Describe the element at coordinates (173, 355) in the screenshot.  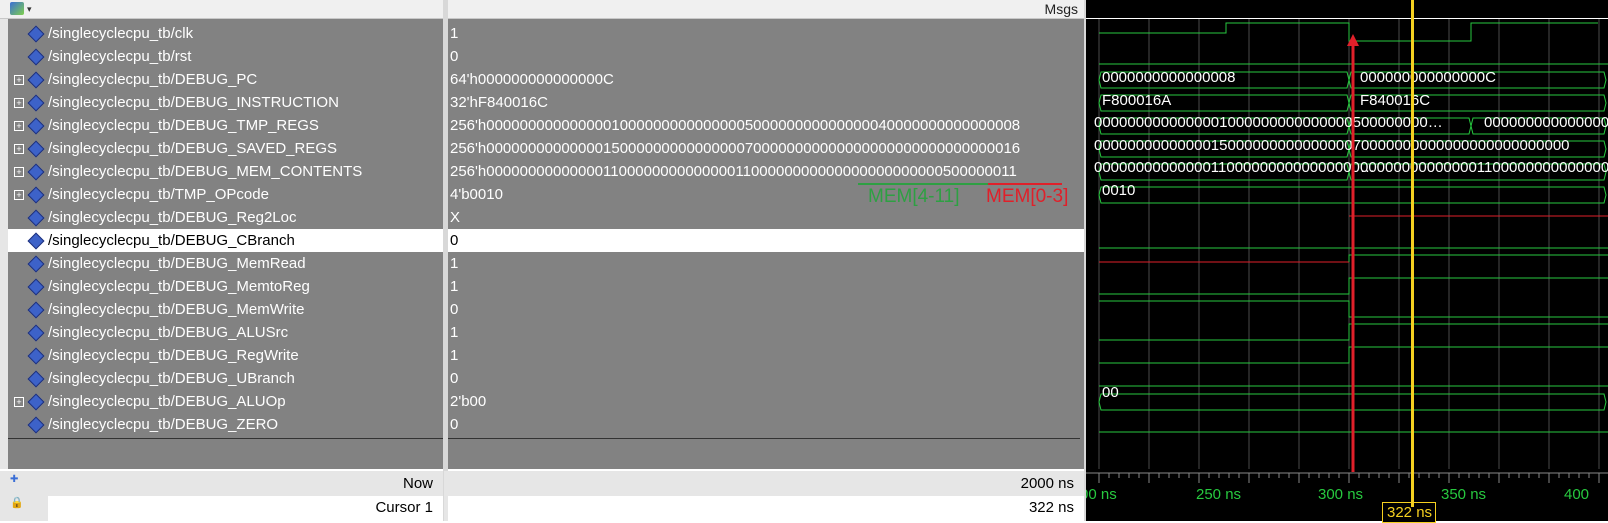
I see `signal-name-label: /singlecyclecpu_tb/DEBUG_RegWrite` at that location.